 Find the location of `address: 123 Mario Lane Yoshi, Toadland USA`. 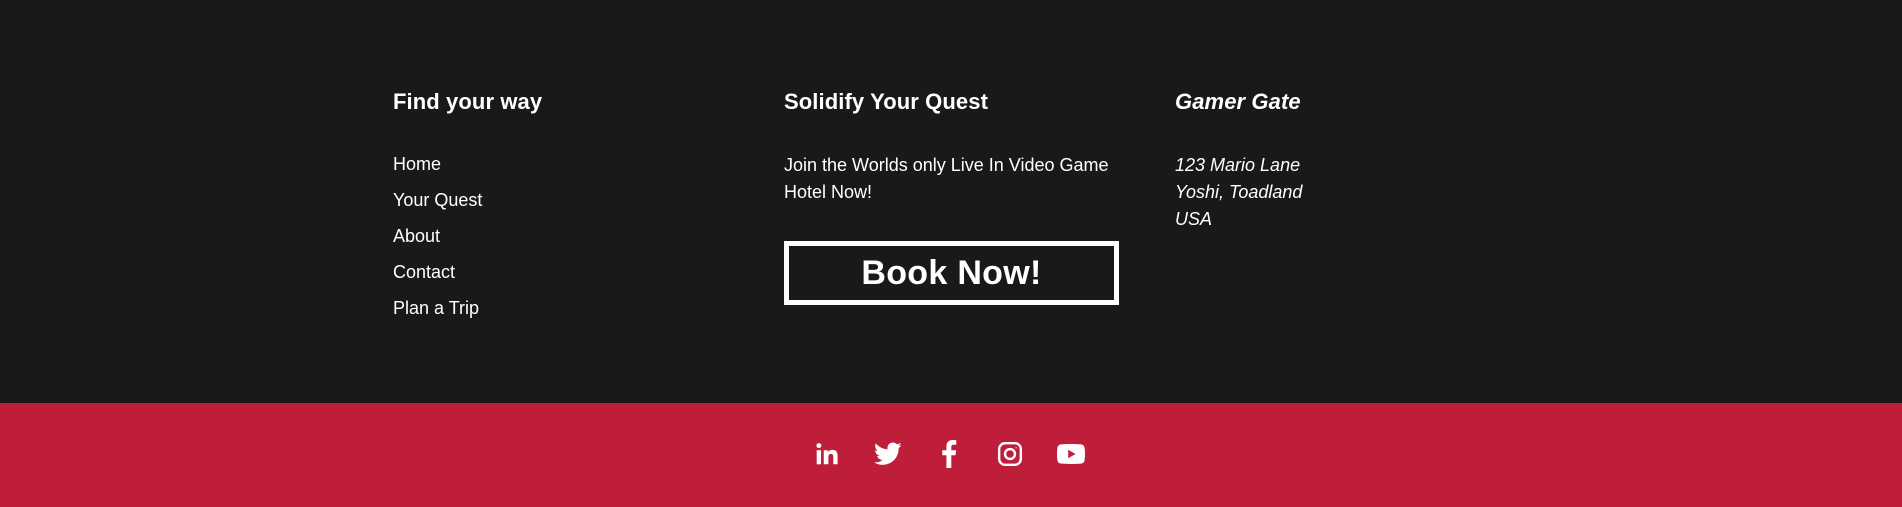

address: 123 Mario Lane Yoshi, Toadland USA is located at coordinates (1238, 192).